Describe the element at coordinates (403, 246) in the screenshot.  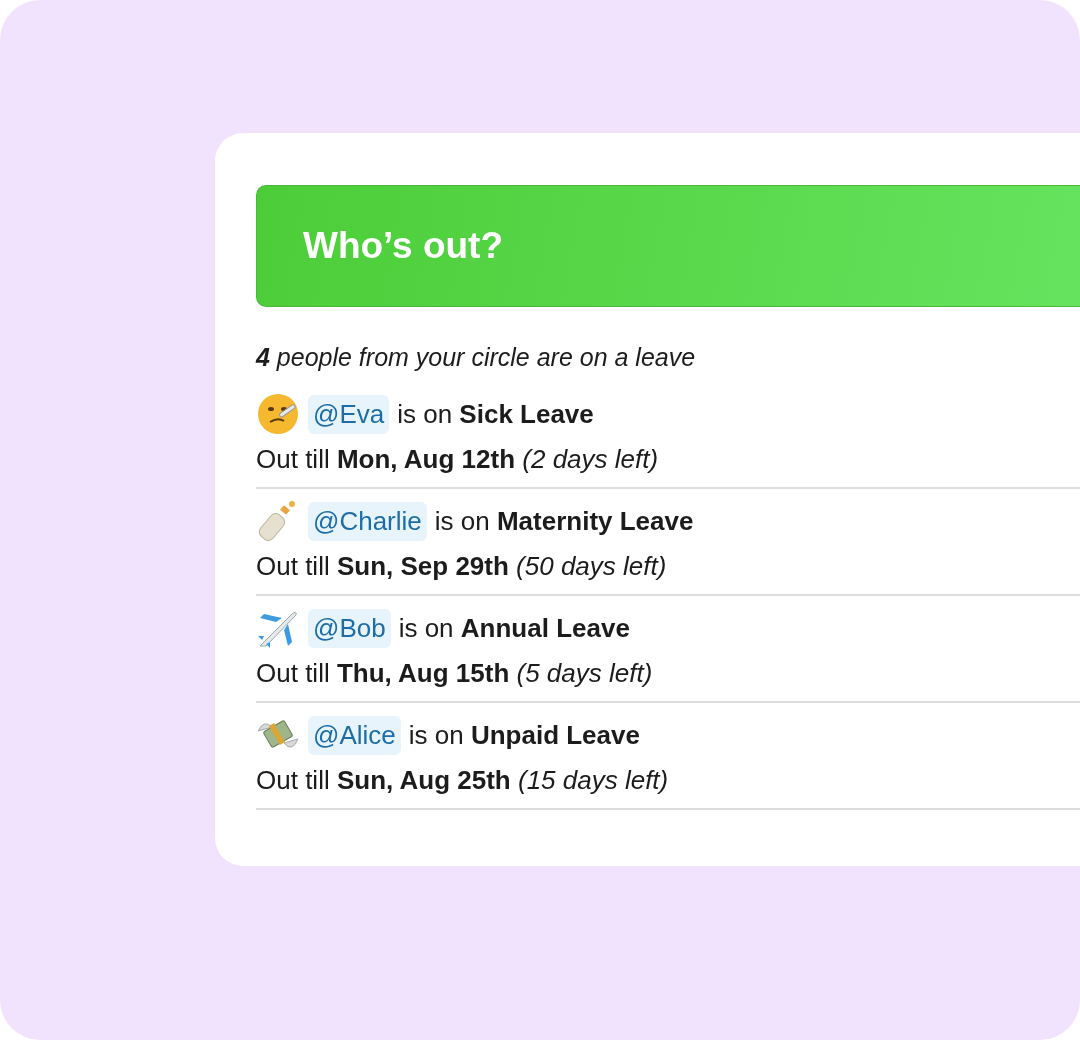
I see `header-title: Who’s out?` at that location.